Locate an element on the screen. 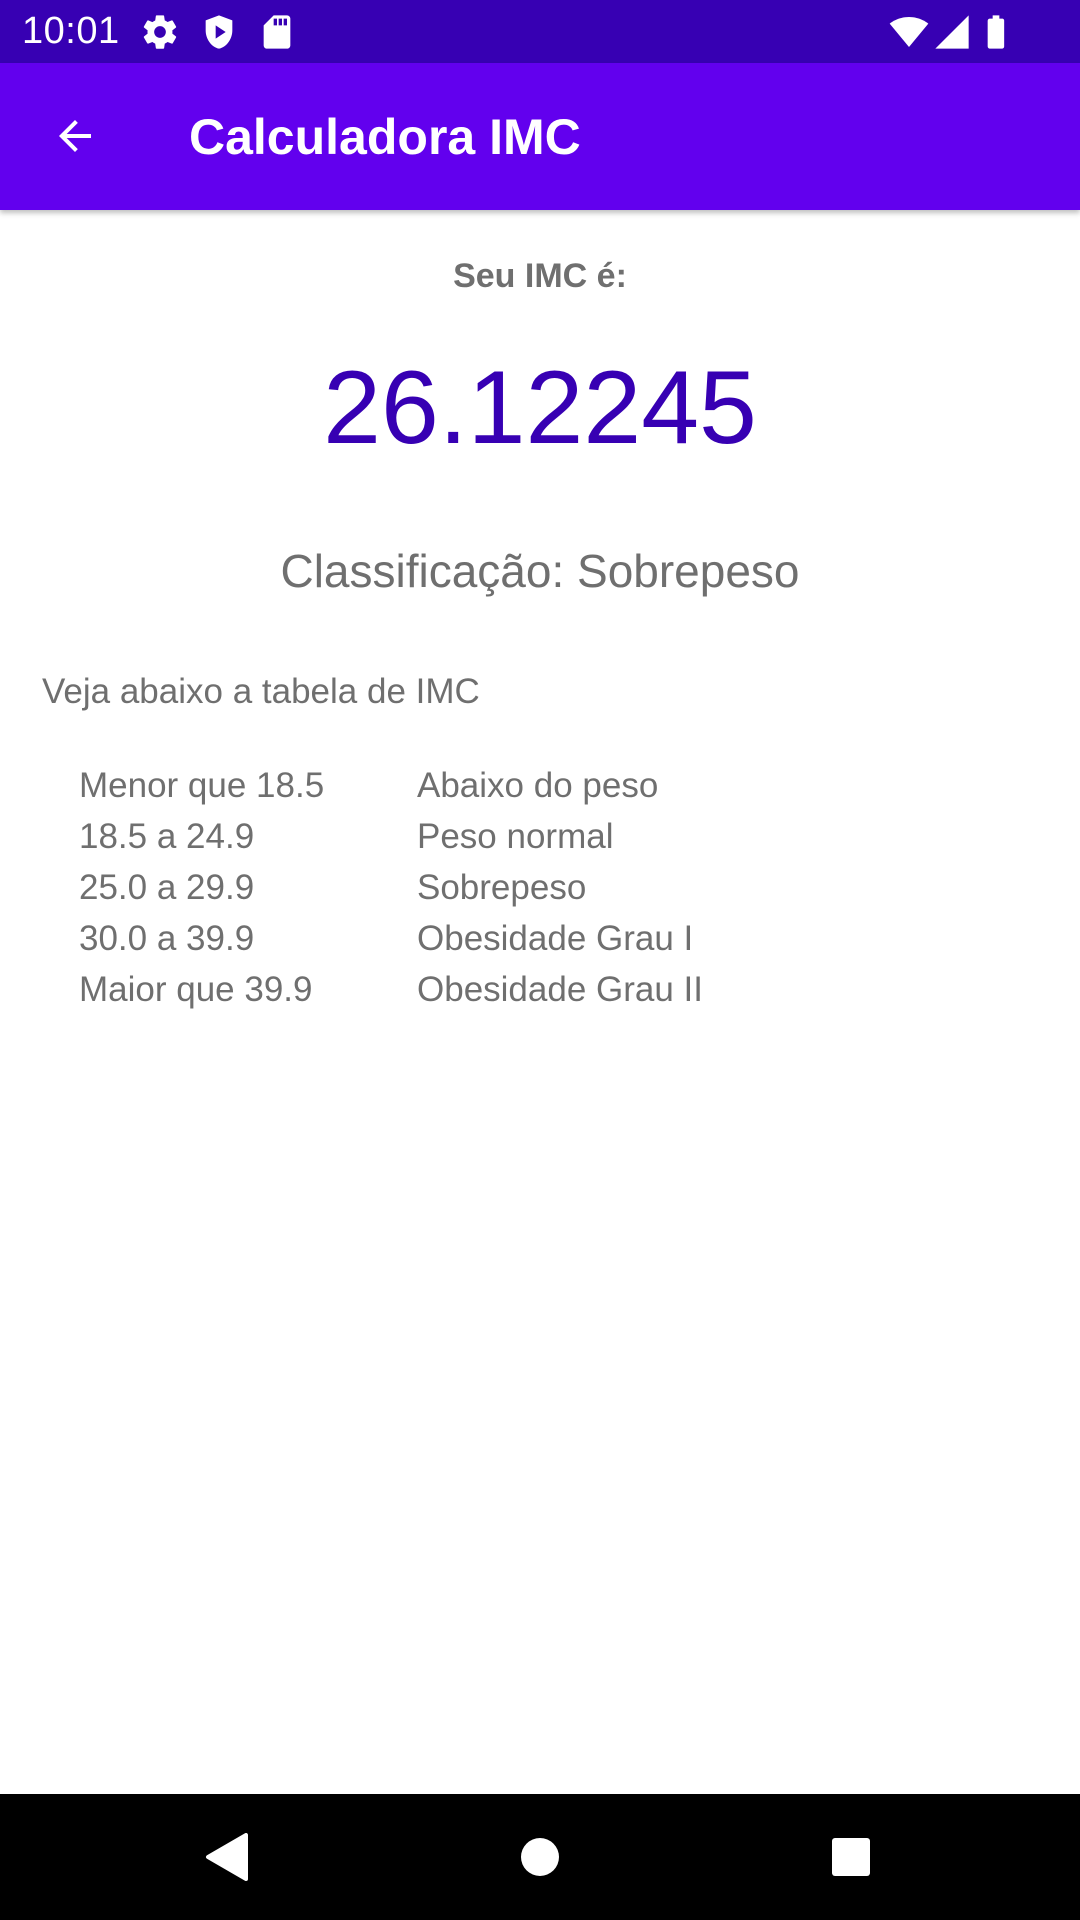 This screenshot has width=1080, height=1920. table-row: Maior que 39.9 Obesidade Grau II is located at coordinates (429, 993).